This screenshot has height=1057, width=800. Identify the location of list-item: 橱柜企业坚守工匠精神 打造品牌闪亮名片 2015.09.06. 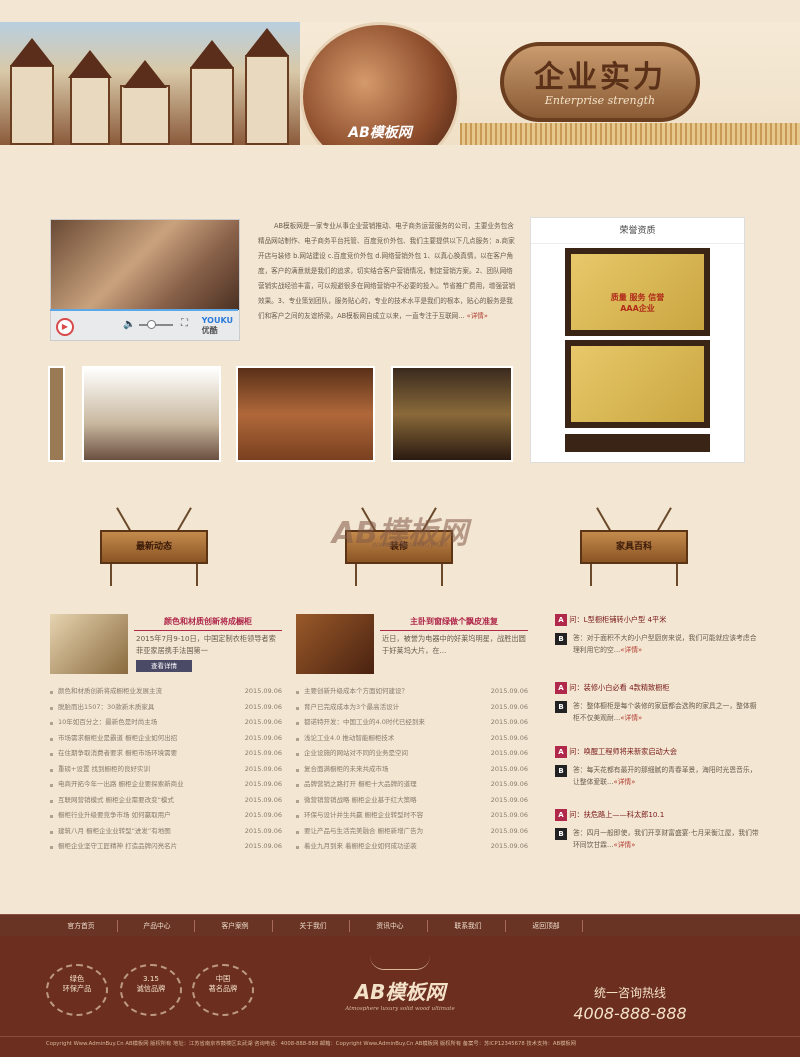
(166, 847).